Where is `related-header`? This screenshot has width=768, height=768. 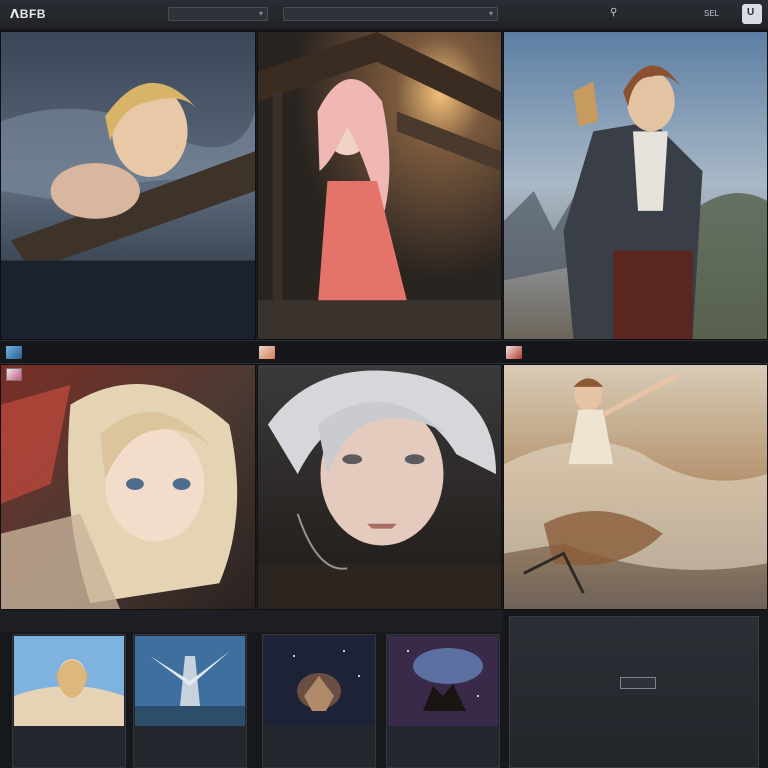
related-header is located at coordinates (251, 621).